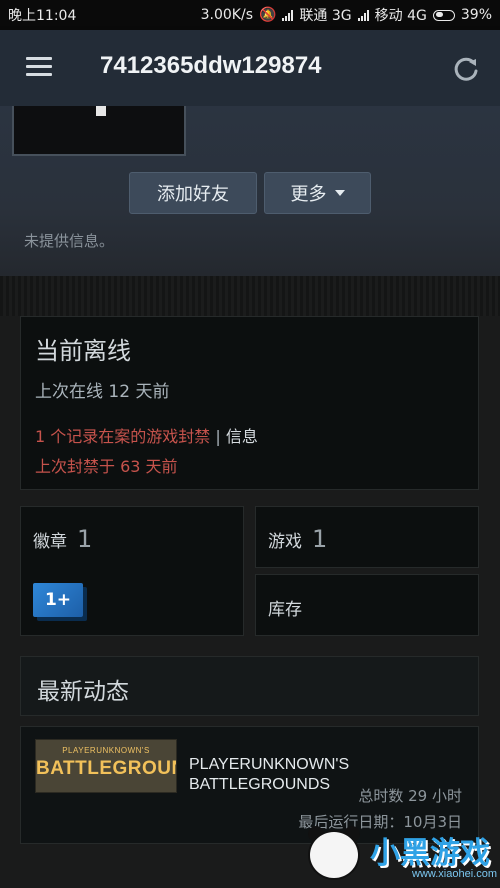 This screenshot has width=500, height=888. I want to click on chevron-down-icon, so click(339, 193).